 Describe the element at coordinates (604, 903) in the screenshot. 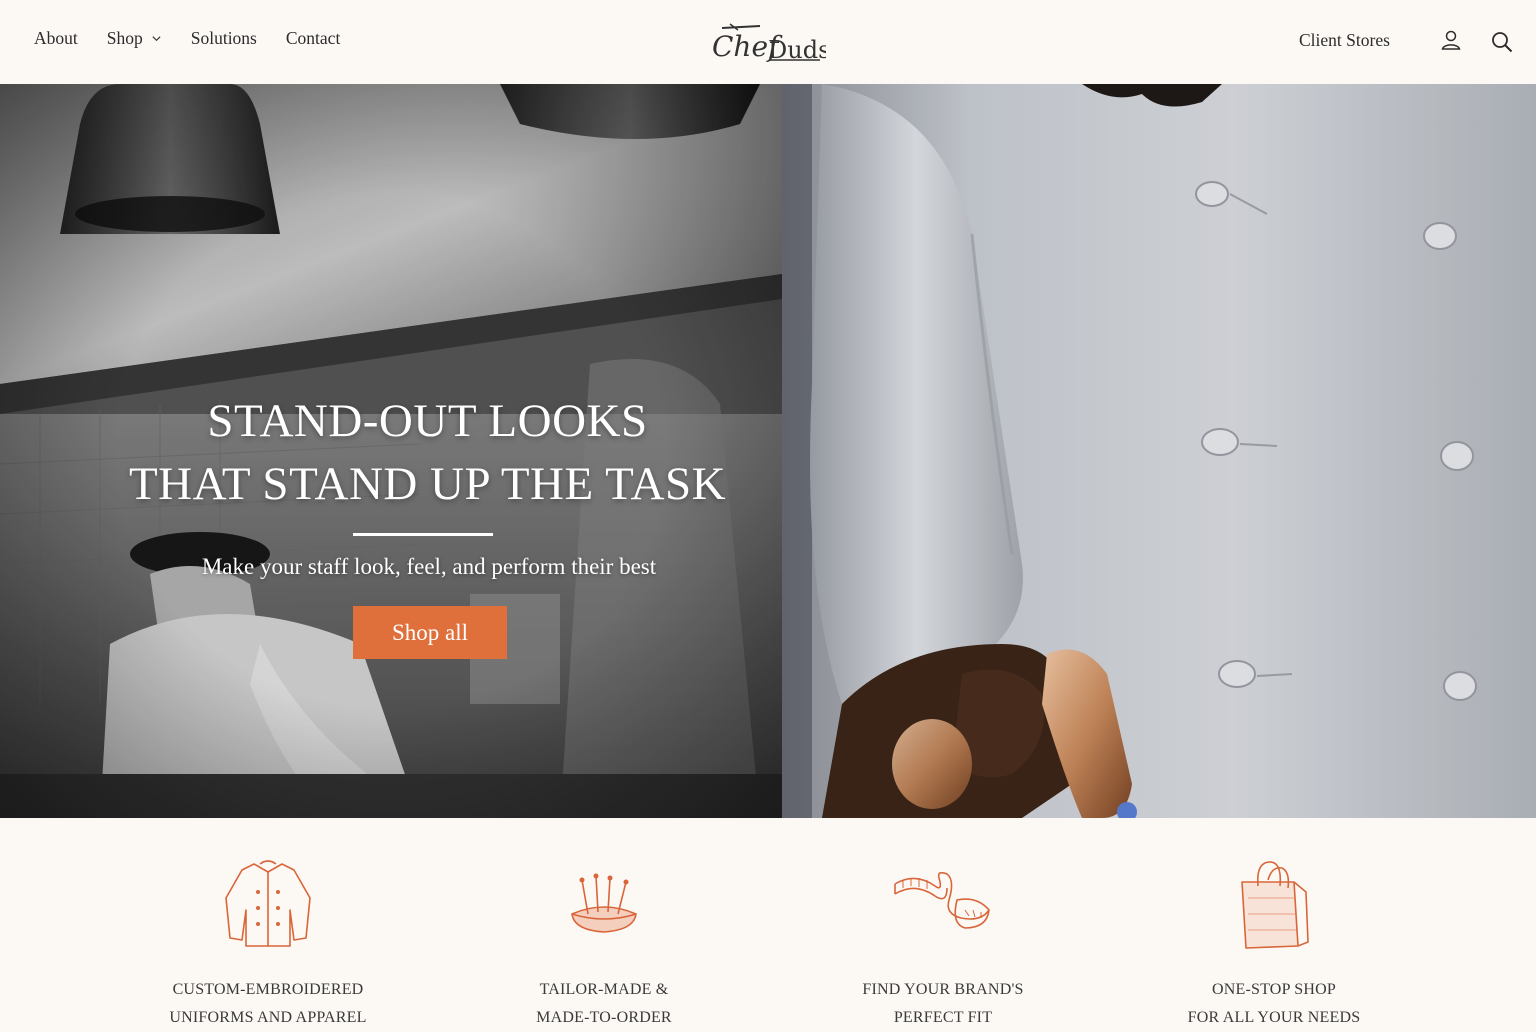

I see `pincushion-icon` at that location.